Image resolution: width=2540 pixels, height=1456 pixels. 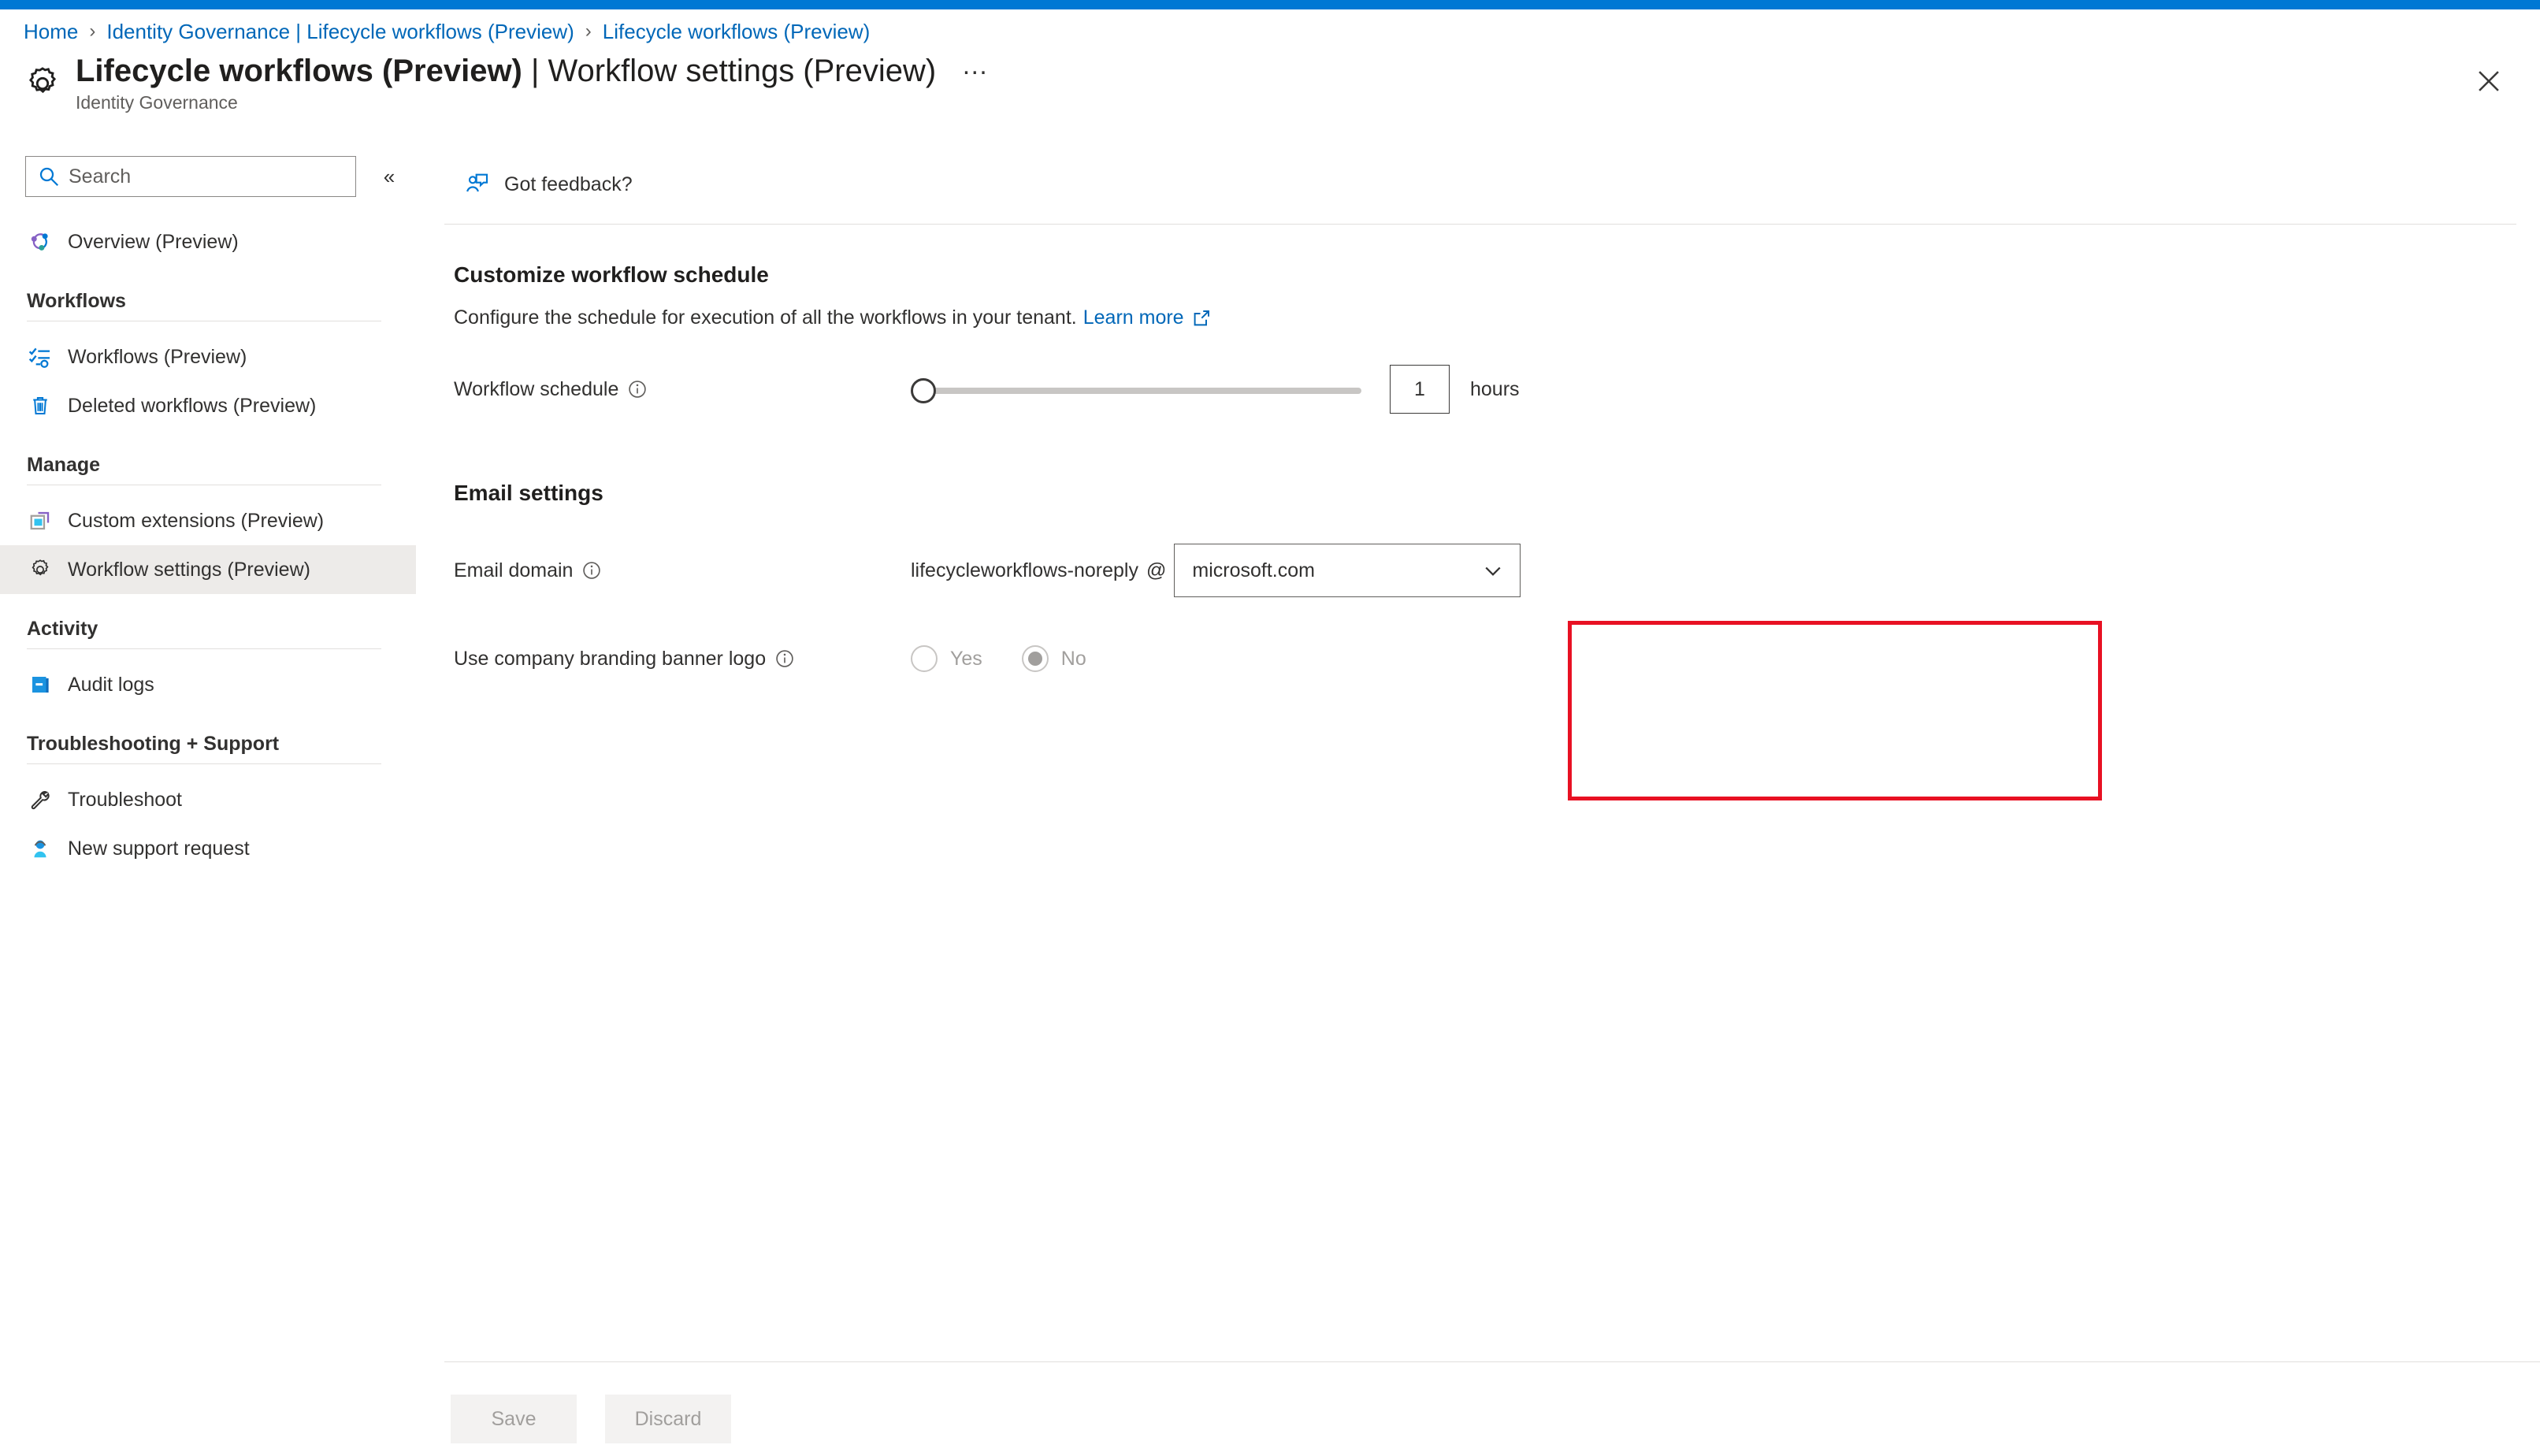 What do you see at coordinates (612, 274) in the screenshot?
I see `section-heading: Customize workflow schedule` at bounding box center [612, 274].